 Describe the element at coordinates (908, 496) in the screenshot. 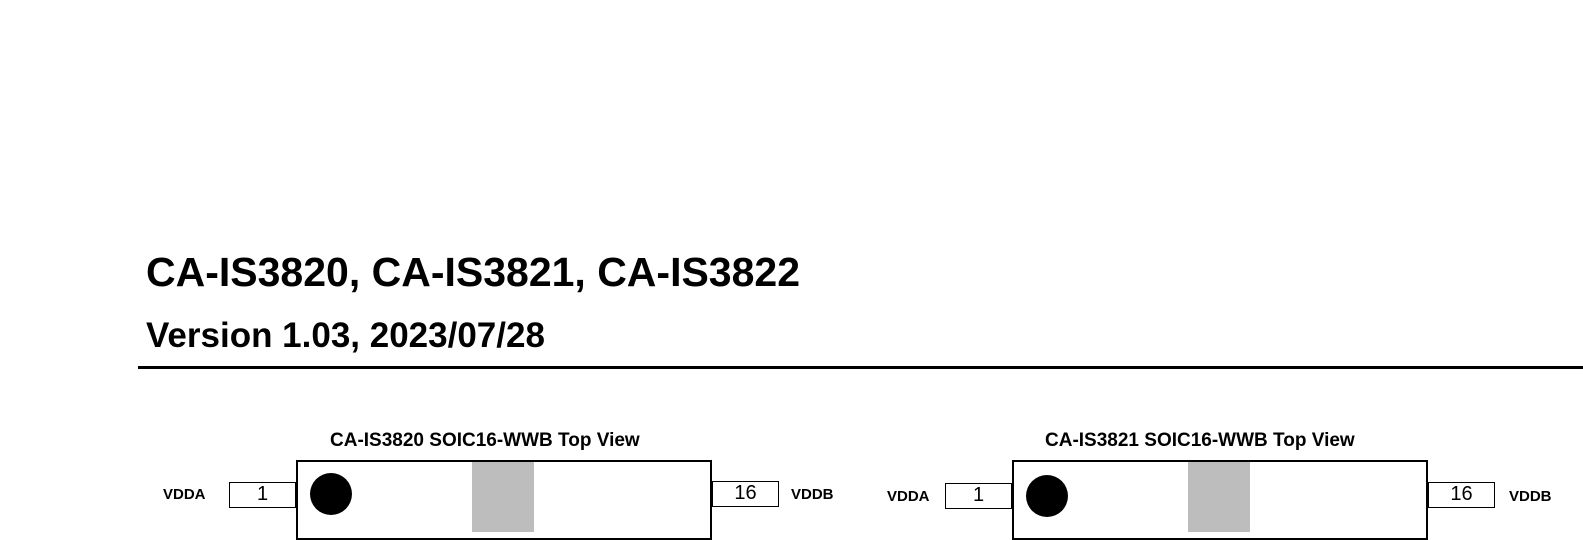

I see `left-pin-name: VDDA` at that location.